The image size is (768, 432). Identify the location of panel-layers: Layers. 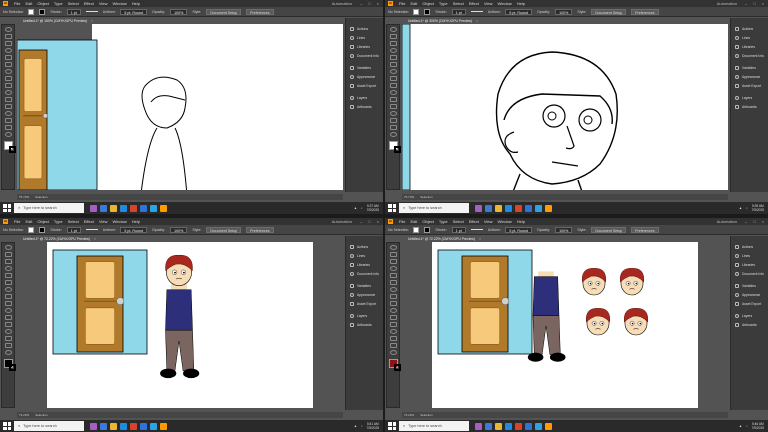
(749, 315).